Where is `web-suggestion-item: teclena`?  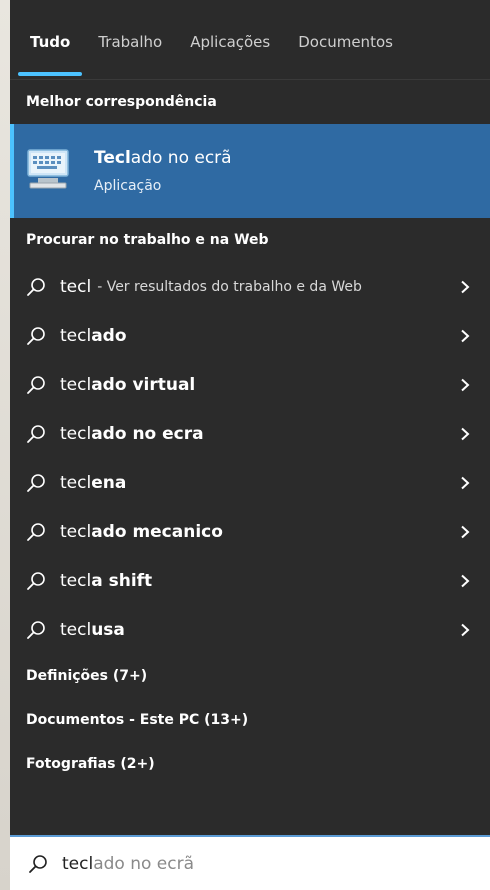 web-suggestion-item: teclena is located at coordinates (250, 482).